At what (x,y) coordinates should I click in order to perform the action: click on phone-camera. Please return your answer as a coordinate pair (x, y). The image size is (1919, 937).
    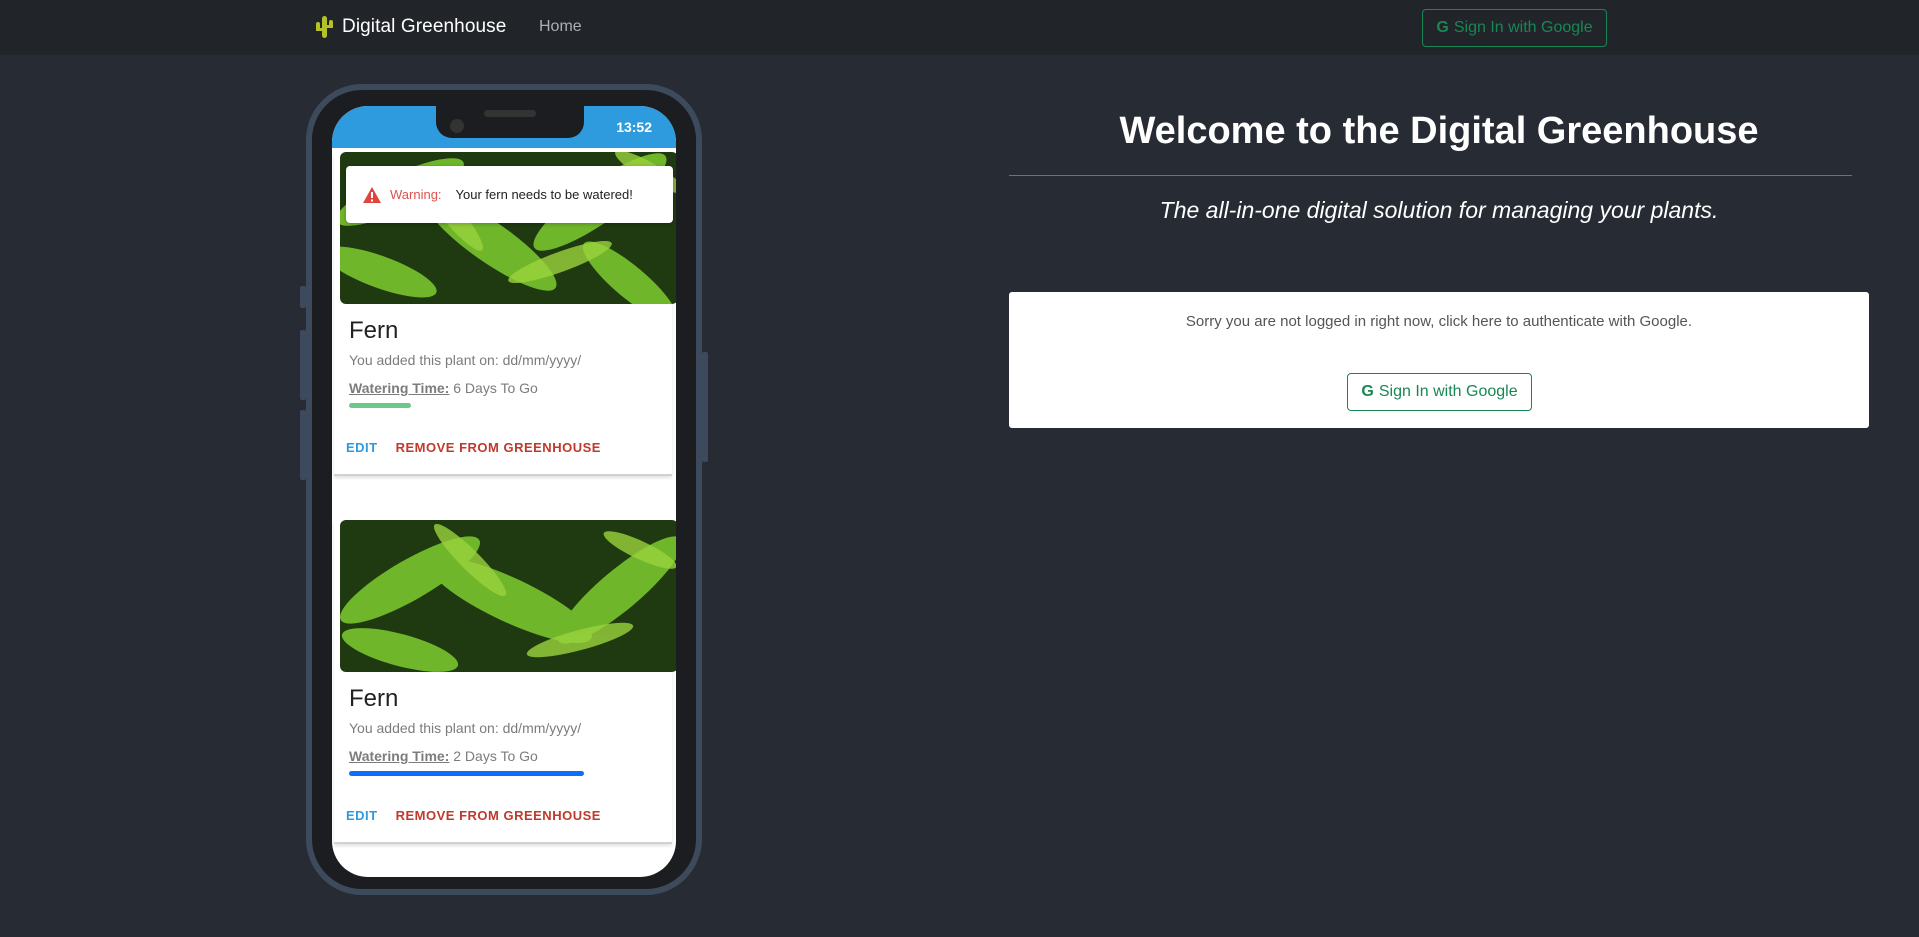
    Looking at the image, I should click on (457, 126).